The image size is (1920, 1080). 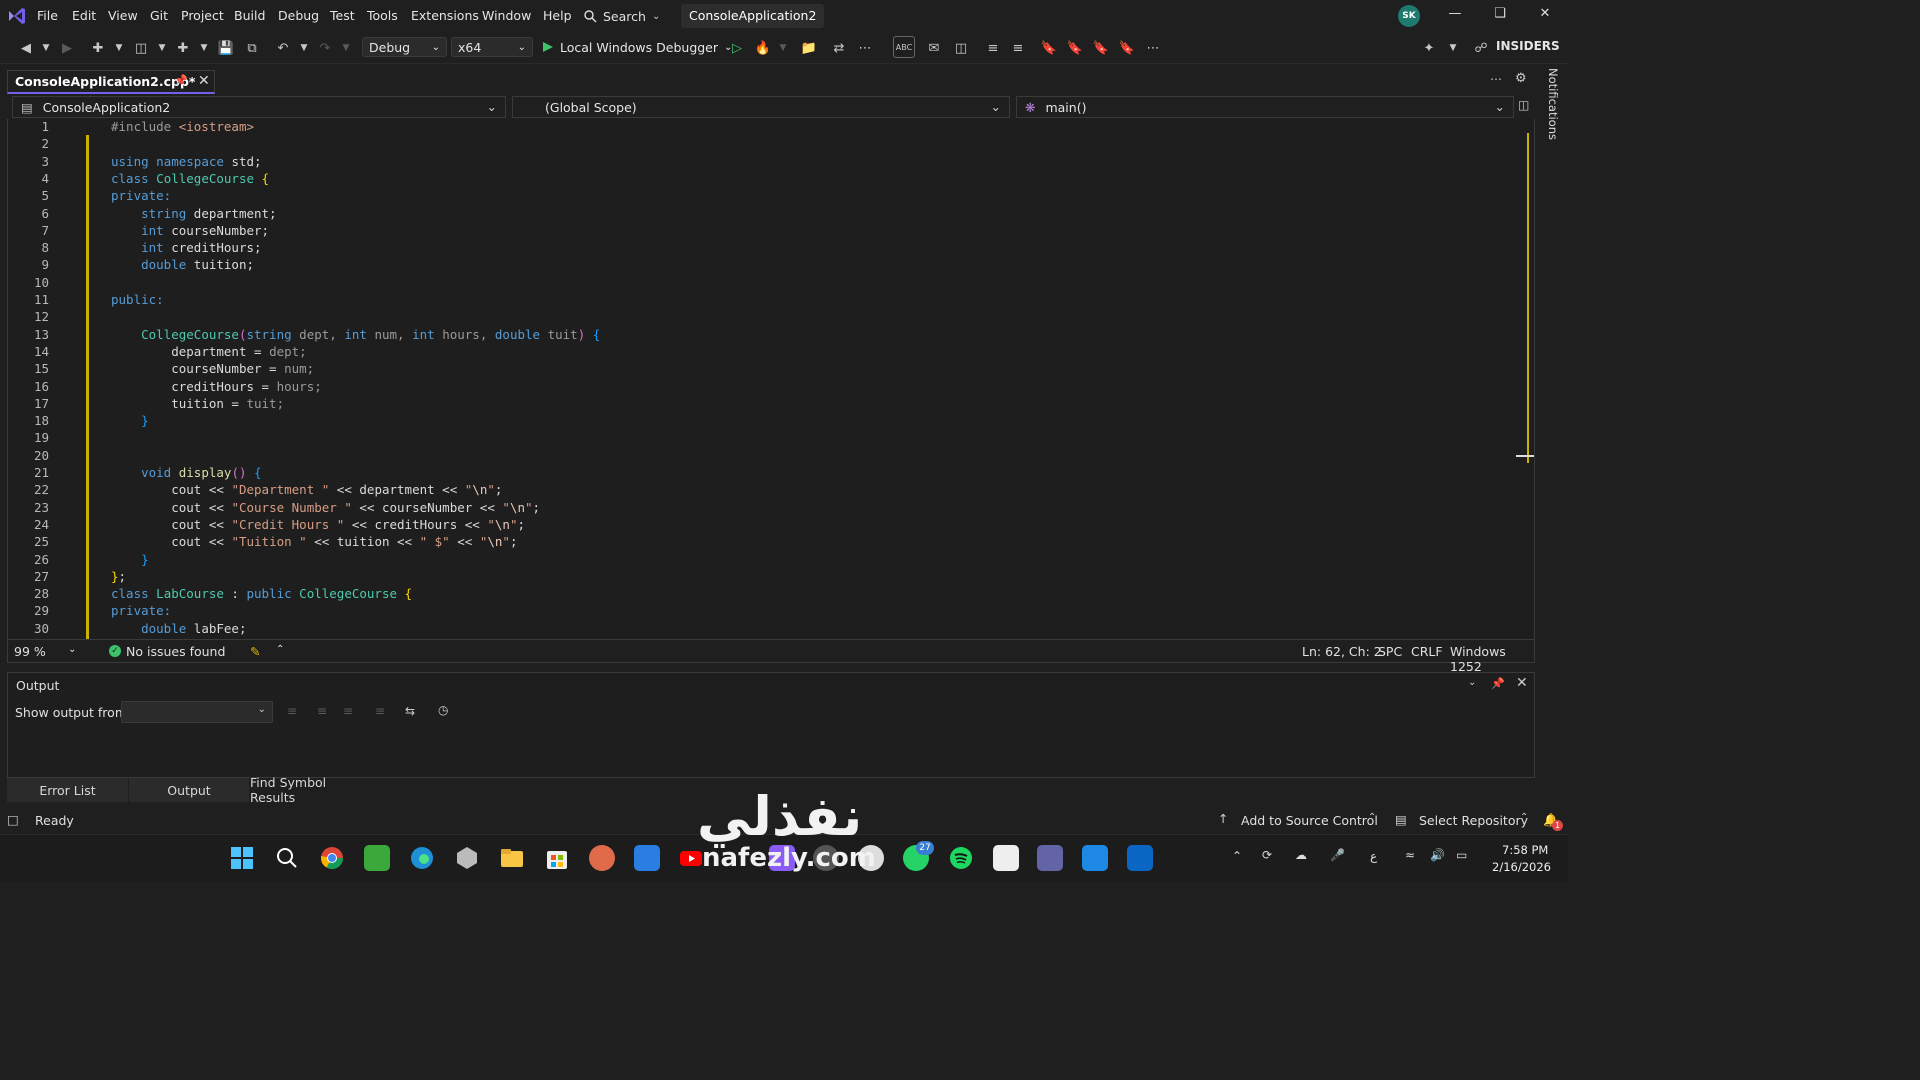 I want to click on comment-icon: ✉, so click(x=934, y=48).